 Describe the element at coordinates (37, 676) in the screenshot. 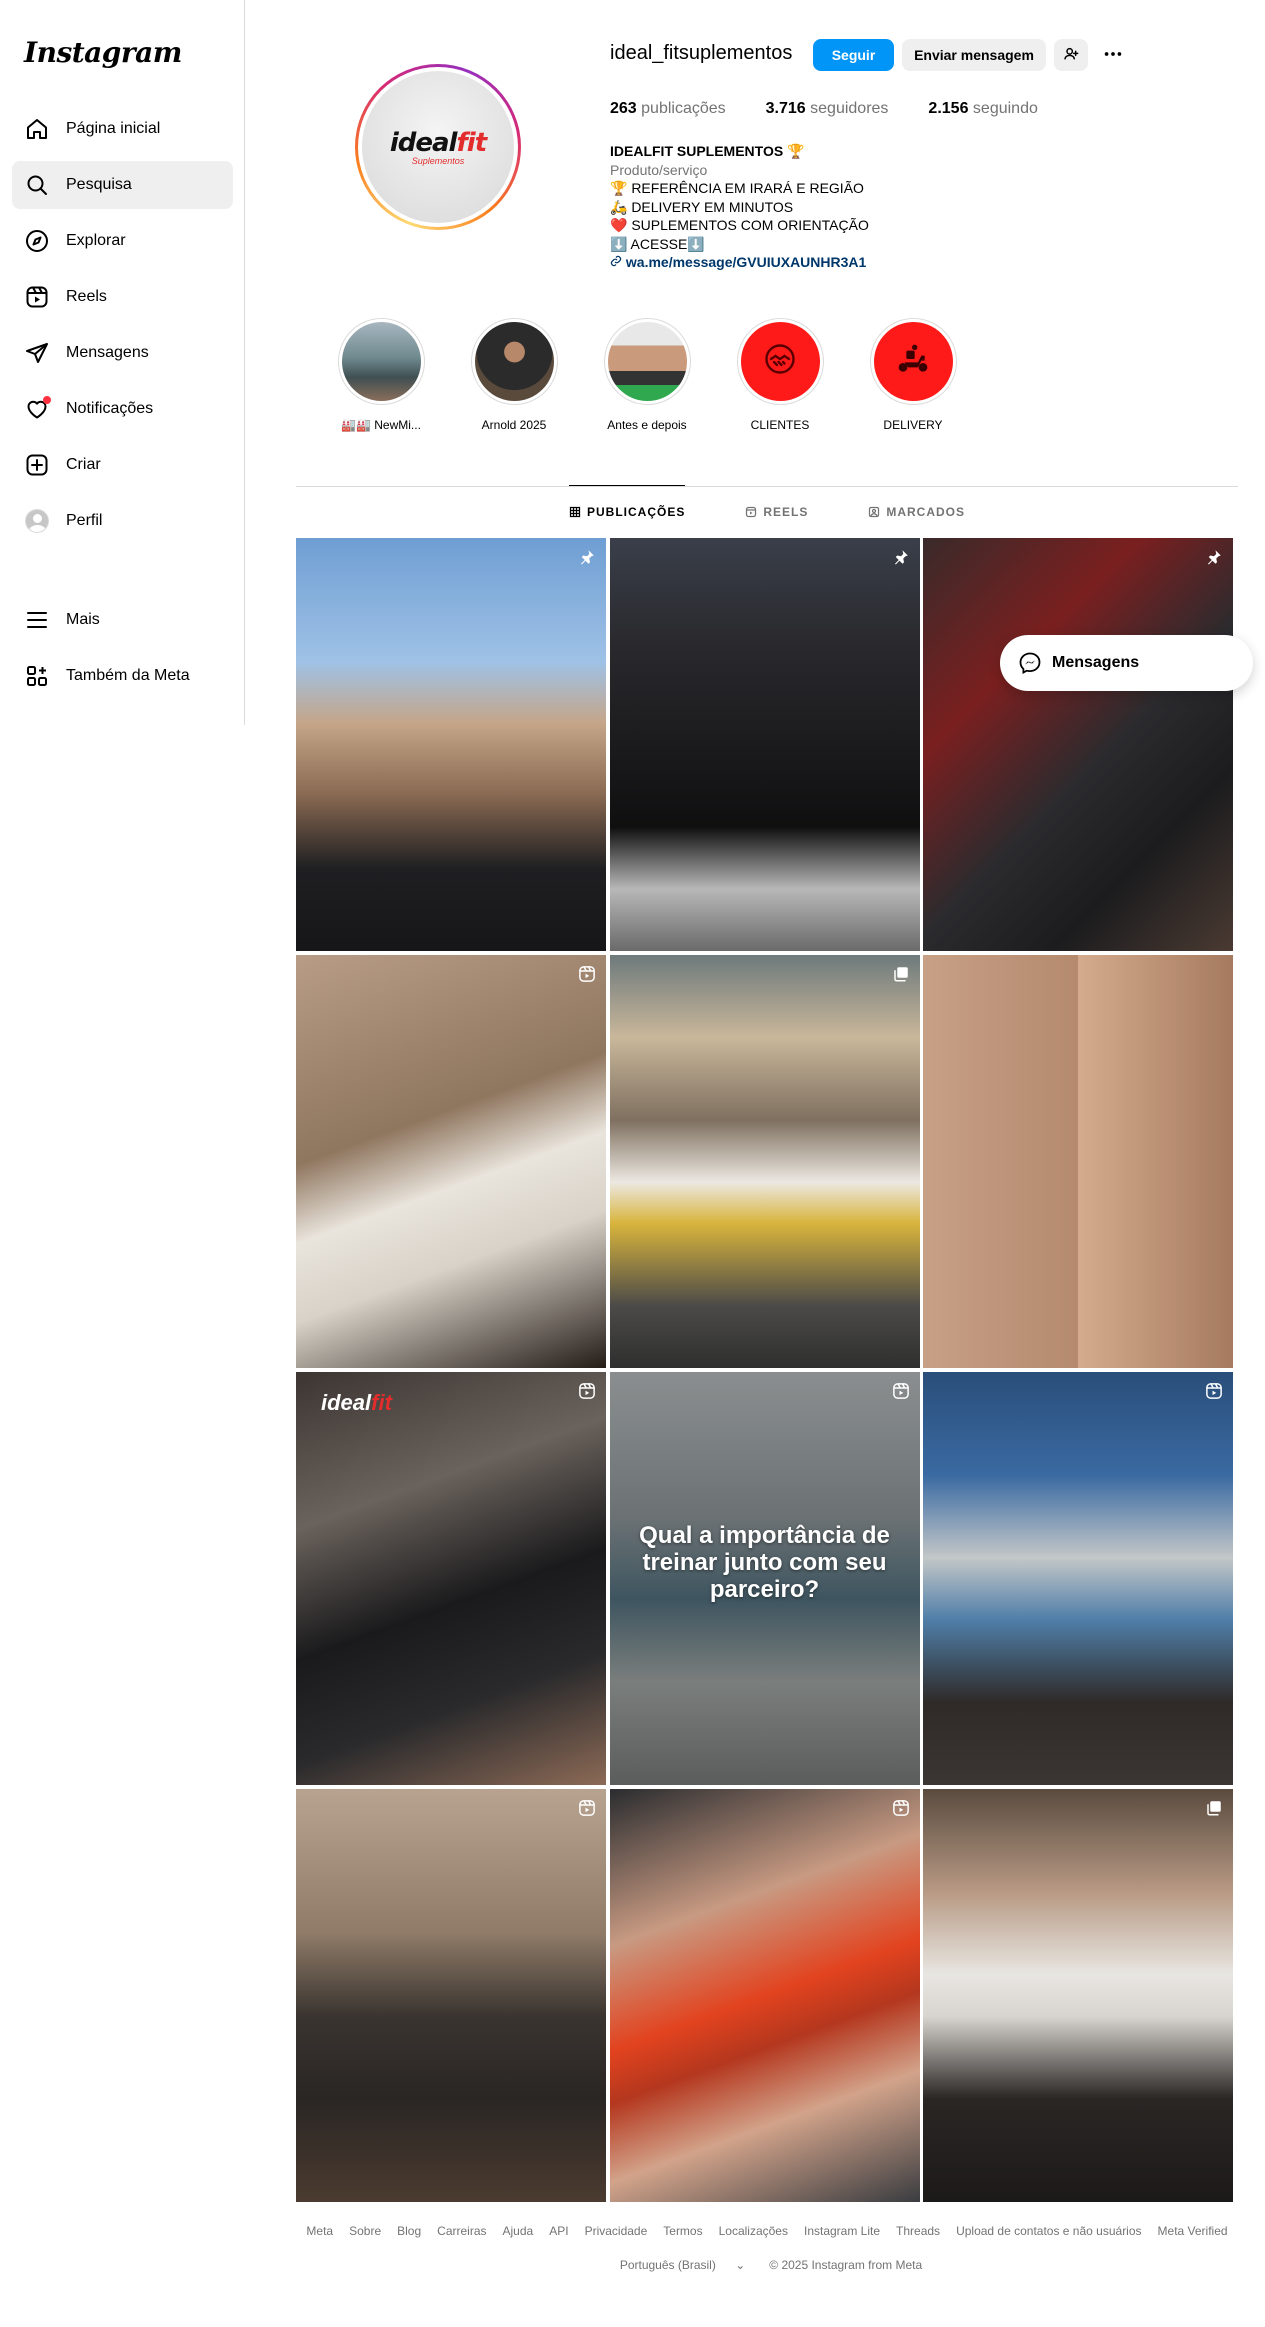

I see `meta-apps-icon` at that location.